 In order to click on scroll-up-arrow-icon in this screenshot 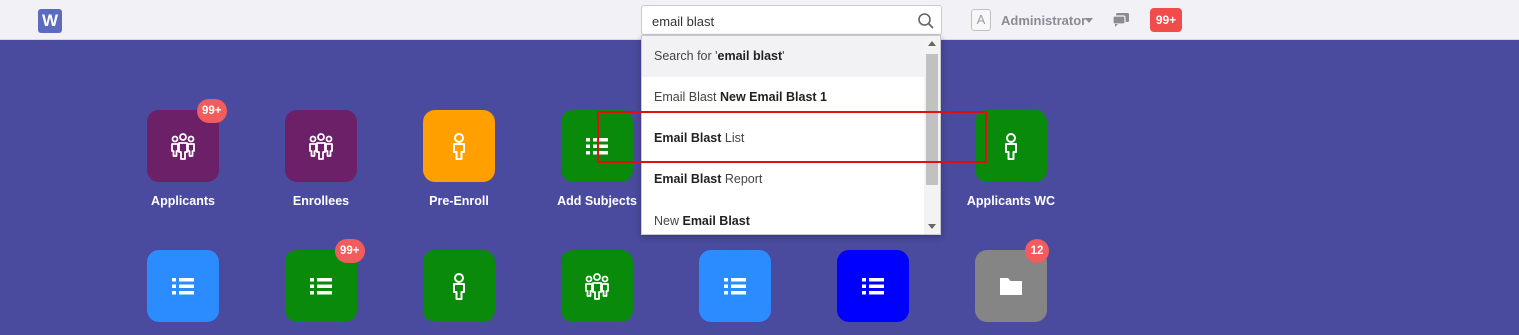, I will do `click(932, 43)`.